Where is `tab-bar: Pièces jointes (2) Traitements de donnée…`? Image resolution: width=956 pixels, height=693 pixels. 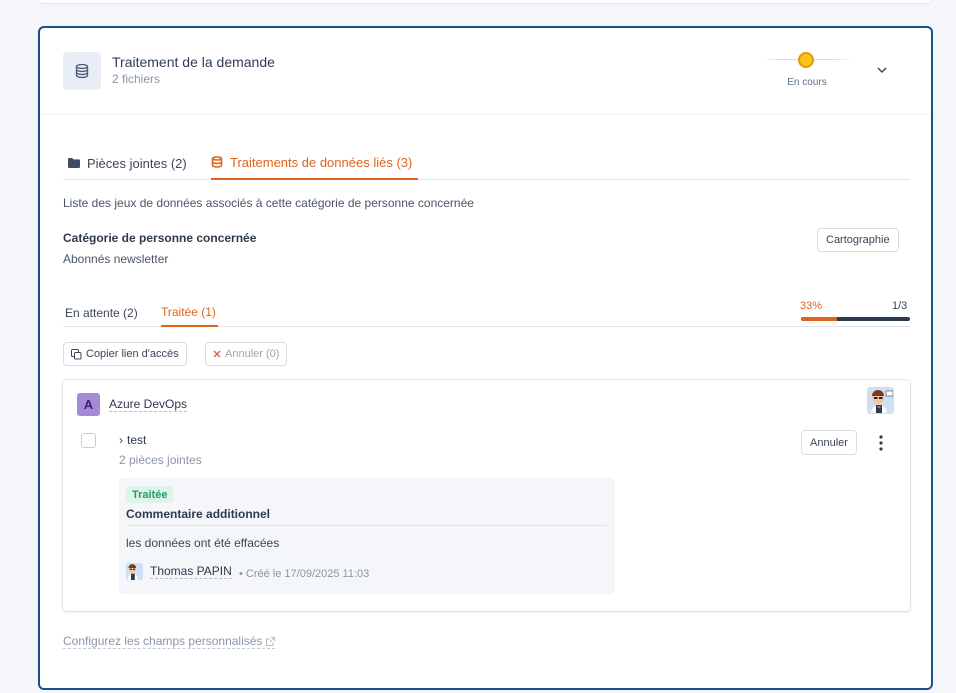 tab-bar: Pièces jointes (2) Traitements de donnée… is located at coordinates (486, 163).